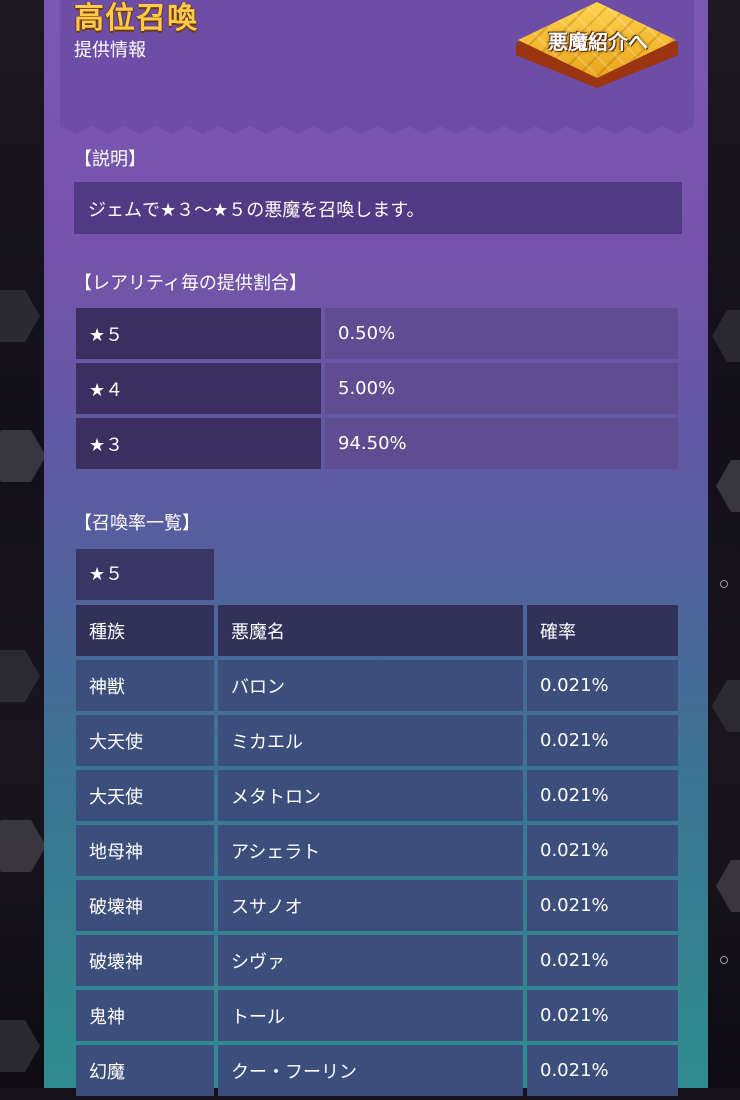 This screenshot has width=740, height=1100. I want to click on table-row: ★５ 0.50%, so click(377, 333).